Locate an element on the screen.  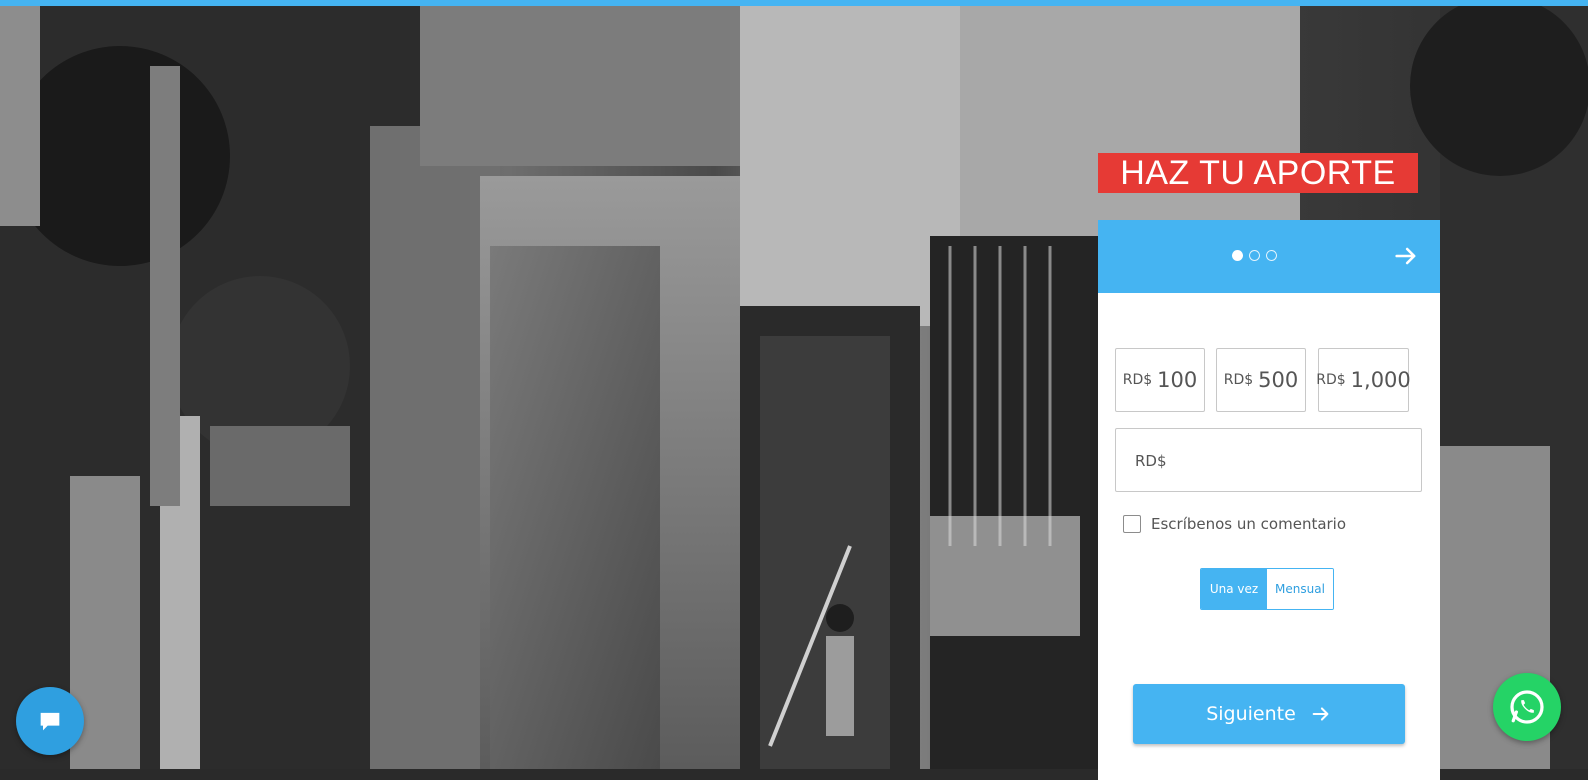
comment-checkbox-label: Escríbenos un comentario is located at coordinates (1249, 524).